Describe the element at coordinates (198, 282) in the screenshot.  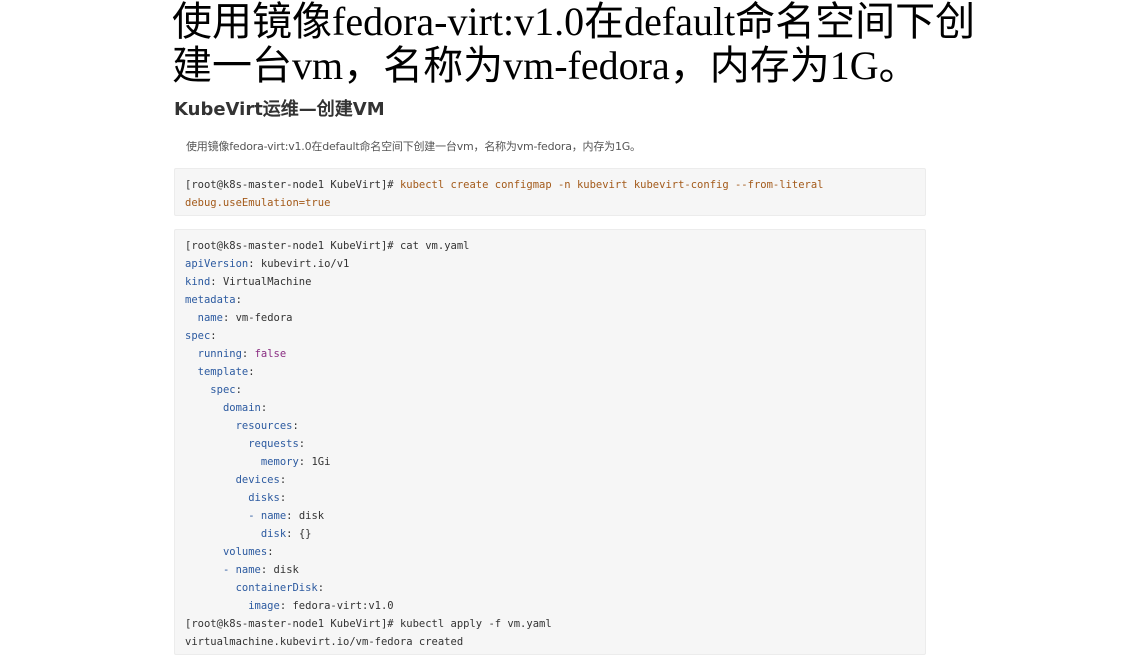
I see `yaml-key: kind` at that location.